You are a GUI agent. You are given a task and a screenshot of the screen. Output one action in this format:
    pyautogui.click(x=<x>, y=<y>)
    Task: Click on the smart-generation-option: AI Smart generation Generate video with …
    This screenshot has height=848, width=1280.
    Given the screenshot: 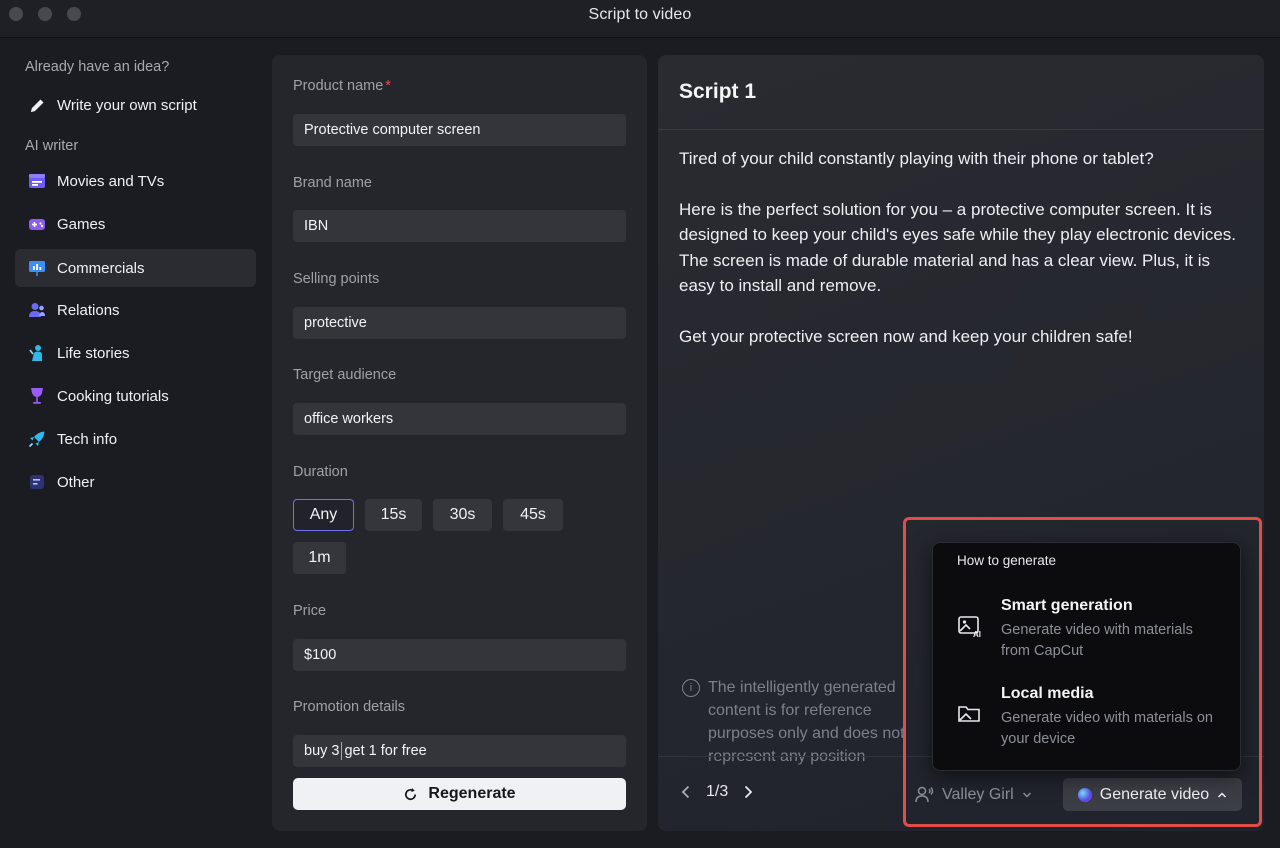 What is the action you would take?
    pyautogui.click(x=1092, y=629)
    